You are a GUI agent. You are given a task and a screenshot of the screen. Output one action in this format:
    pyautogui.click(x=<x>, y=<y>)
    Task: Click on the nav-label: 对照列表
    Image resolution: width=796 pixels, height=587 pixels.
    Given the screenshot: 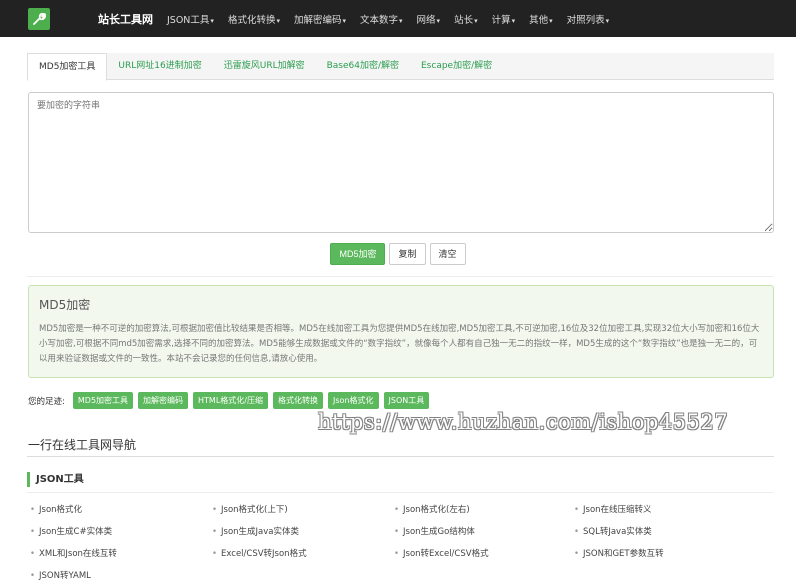 What is the action you would take?
    pyautogui.click(x=585, y=20)
    